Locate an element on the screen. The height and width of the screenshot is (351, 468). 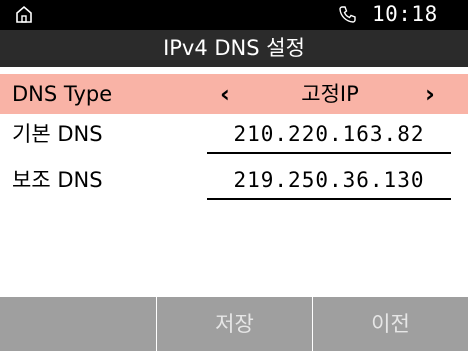
primary-dns-row: 기본 DNS 210.220.163.82 is located at coordinates (234, 134).